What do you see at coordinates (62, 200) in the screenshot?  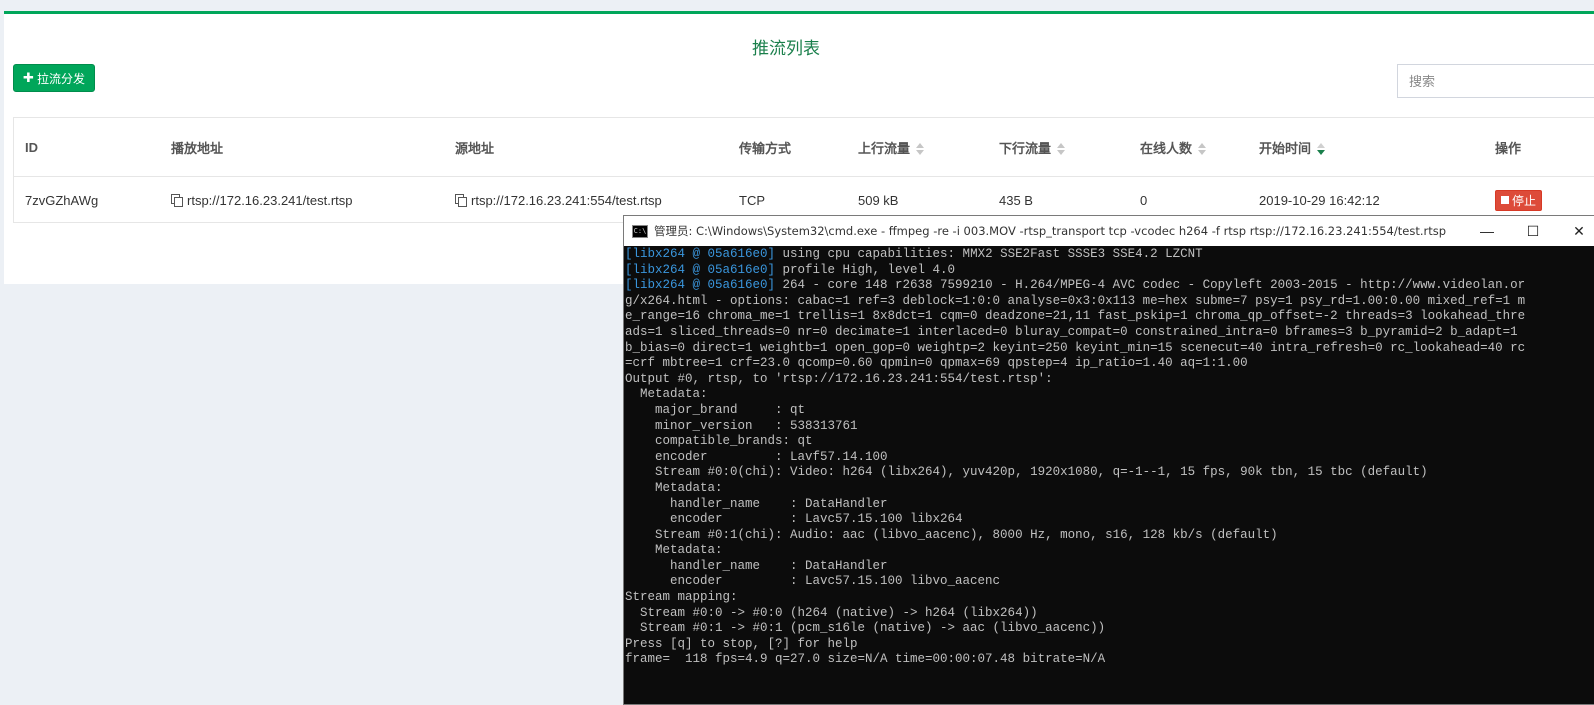 I see `cell-id: 7zvGZhAWg` at bounding box center [62, 200].